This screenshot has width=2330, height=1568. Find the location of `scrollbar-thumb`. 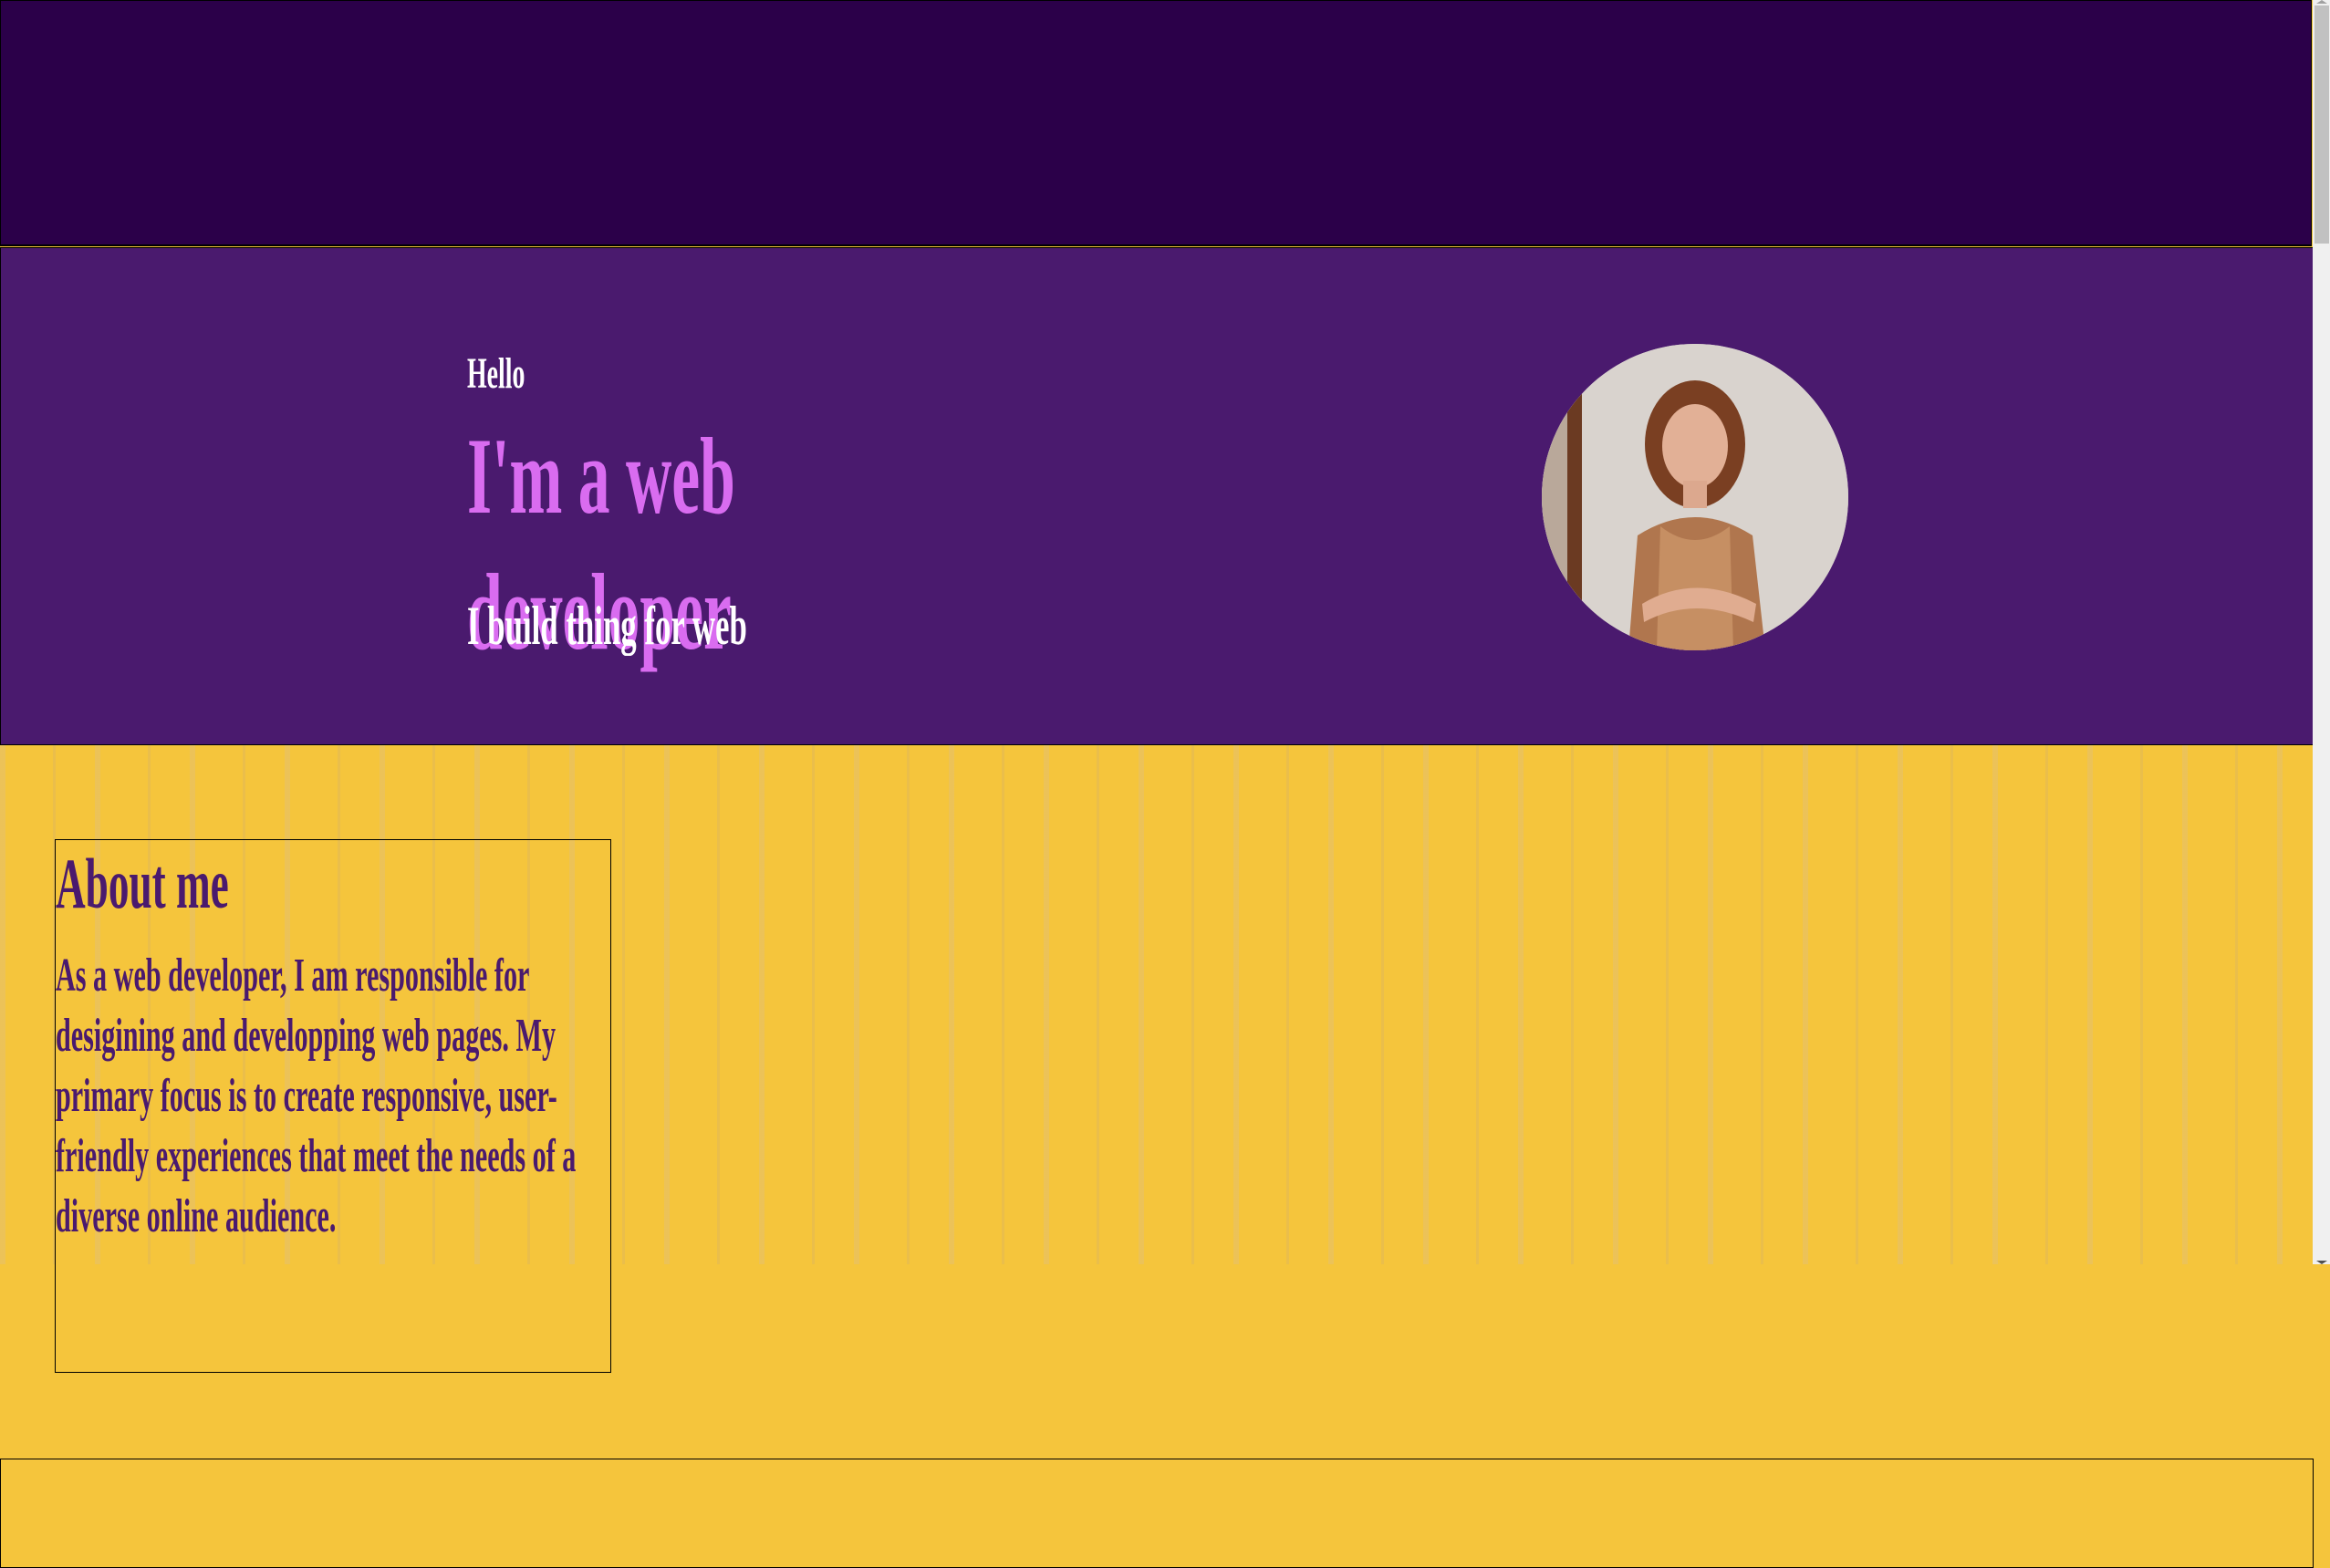

scrollbar-thumb is located at coordinates (2321, 124).